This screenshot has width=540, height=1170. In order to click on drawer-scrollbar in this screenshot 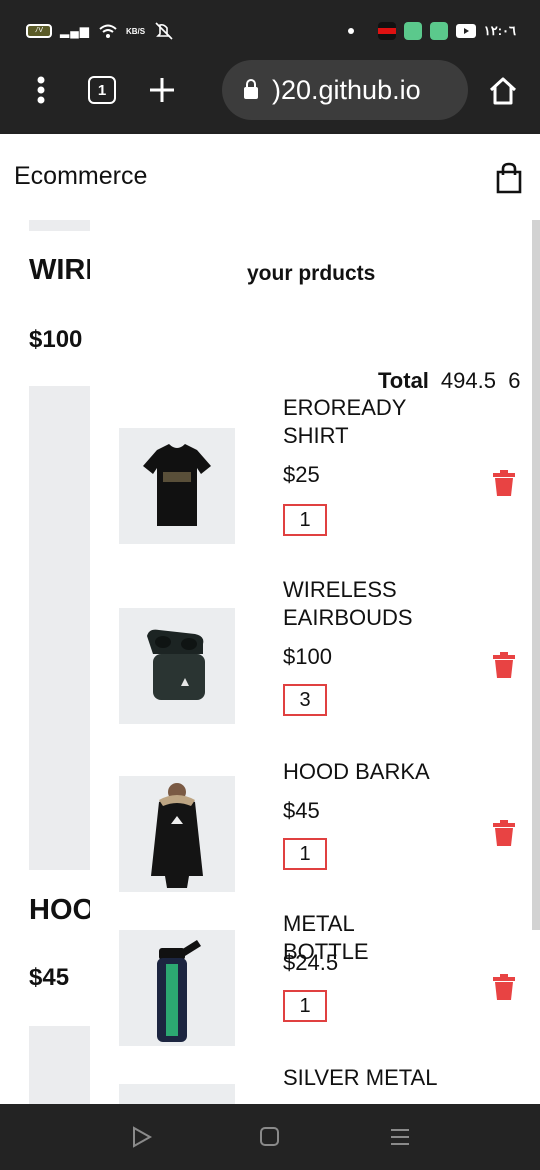, I will do `click(536, 575)`.